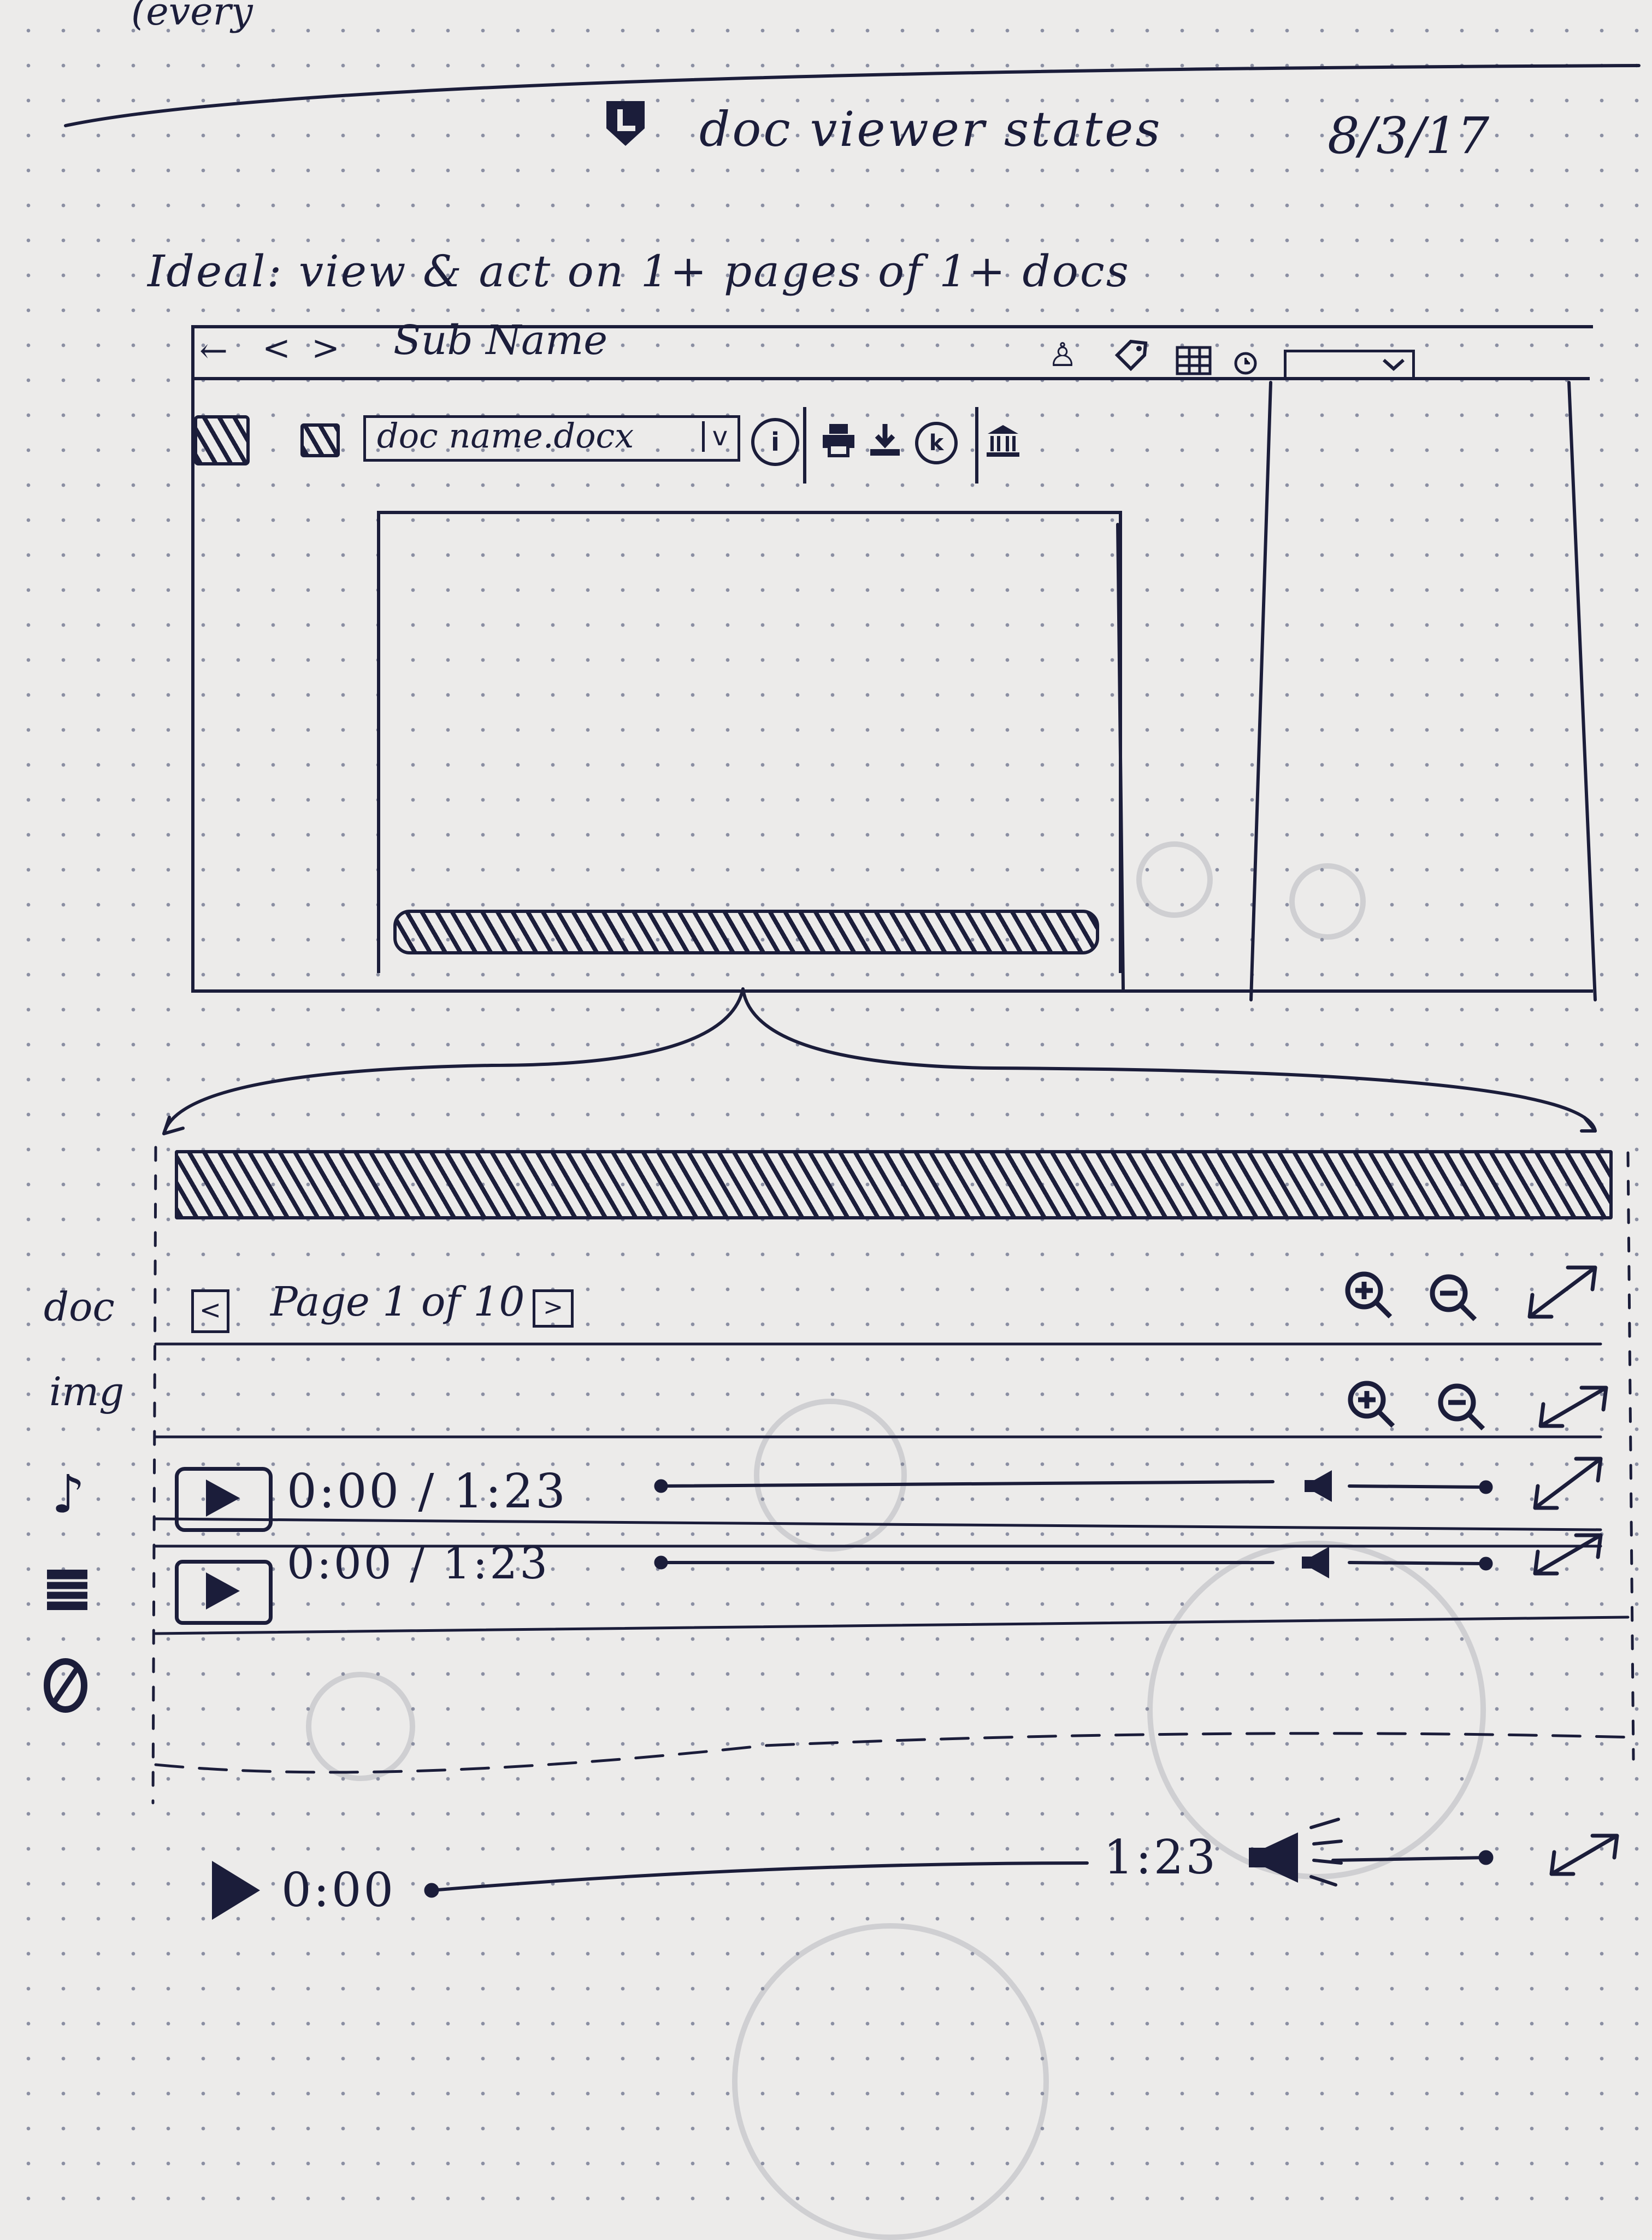  I want to click on nav-next-button: >, so click(325, 348).